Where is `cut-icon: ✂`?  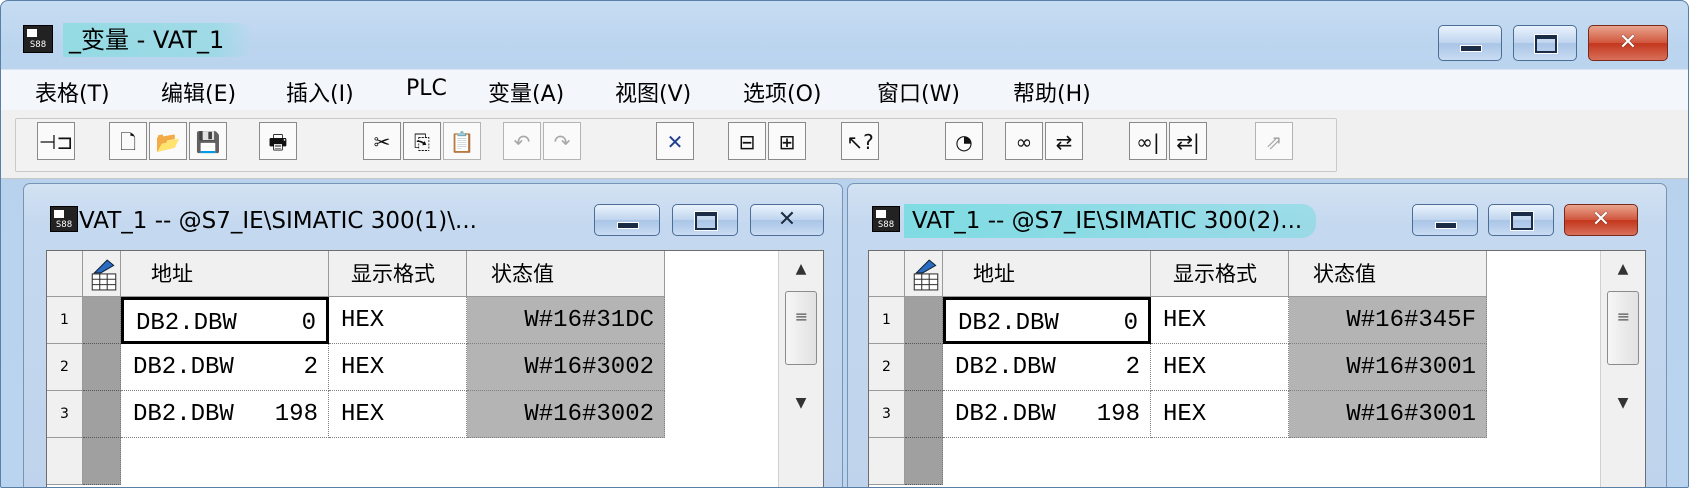
cut-icon: ✂ is located at coordinates (382, 141).